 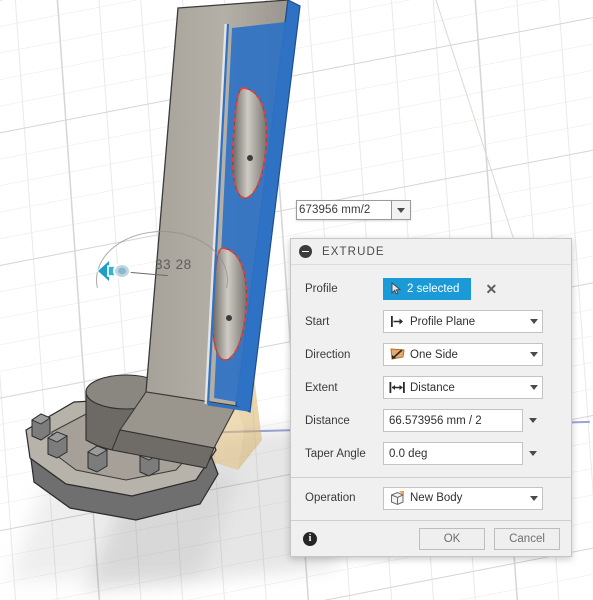 I want to click on row-operation: Operation New Body, so click(x=431, y=499).